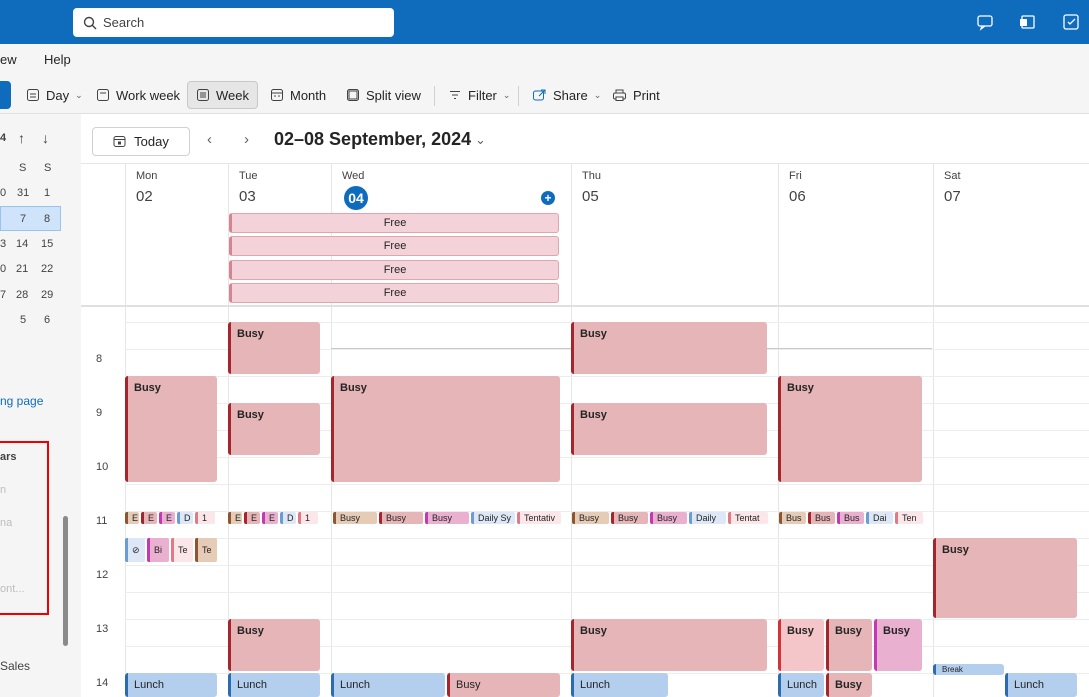 The image size is (1089, 697). Describe the element at coordinates (47, 320) in the screenshot. I see `minical-day: 6` at that location.